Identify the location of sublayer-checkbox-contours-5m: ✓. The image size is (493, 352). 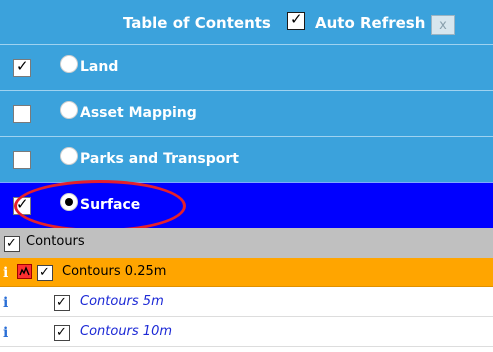
(62, 303).